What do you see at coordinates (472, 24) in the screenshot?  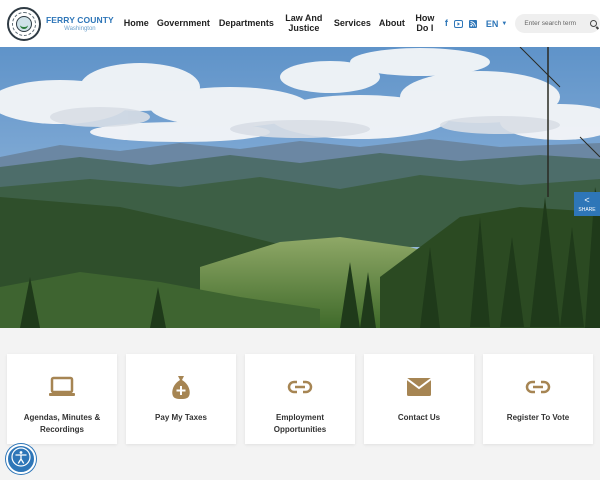 I see `rss-icon` at bounding box center [472, 24].